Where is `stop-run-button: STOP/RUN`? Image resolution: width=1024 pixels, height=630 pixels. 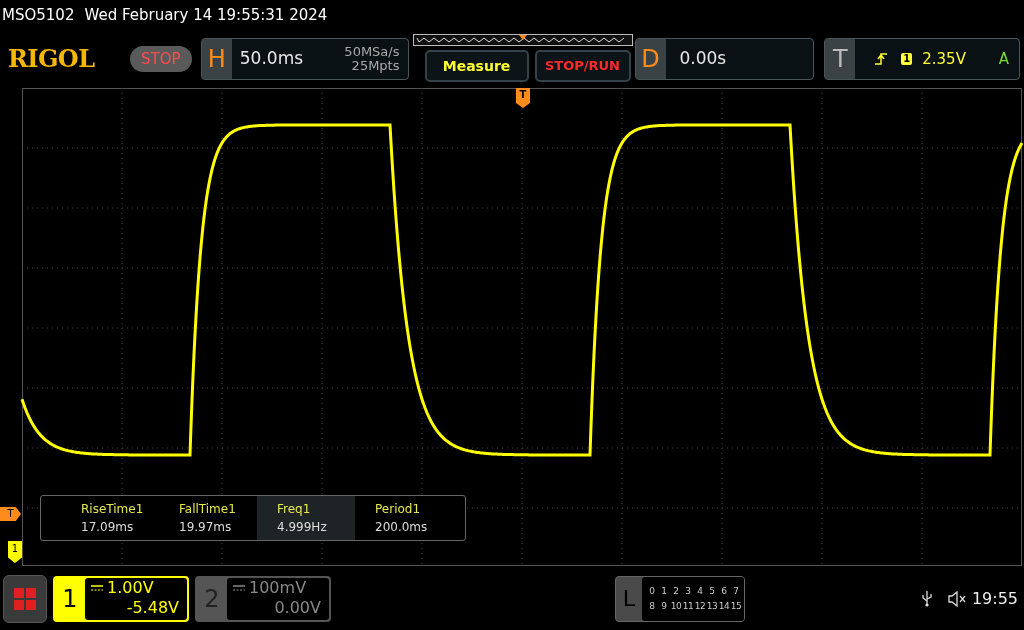
stop-run-button: STOP/RUN is located at coordinates (582, 66).